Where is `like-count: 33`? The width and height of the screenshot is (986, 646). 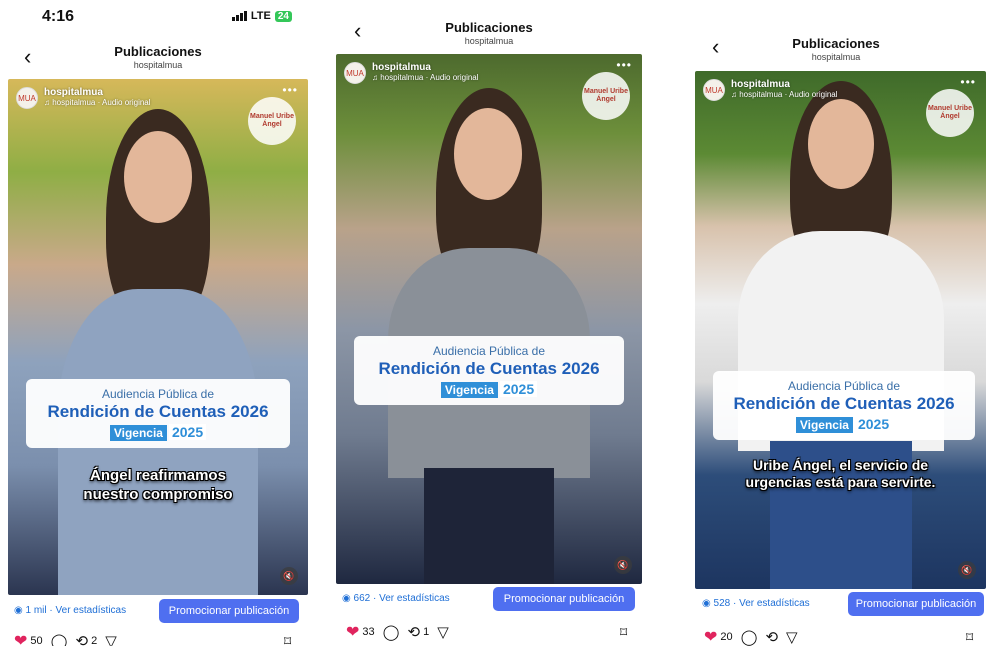 like-count: 33 is located at coordinates (368, 632).